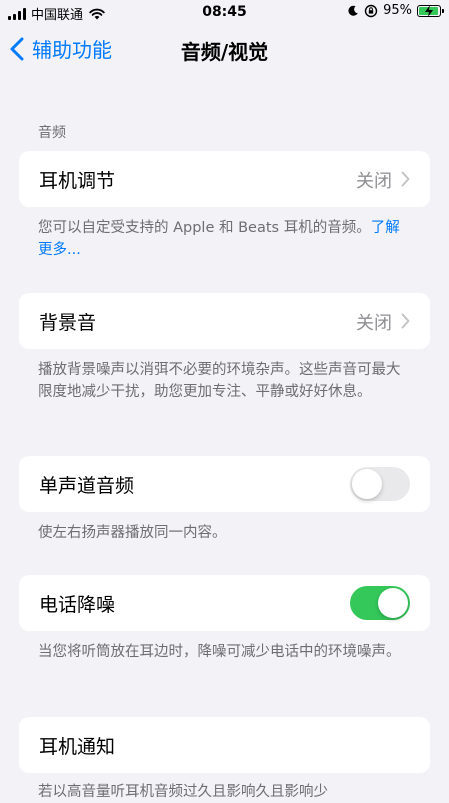 Image resolution: width=449 pixels, height=803 pixels. I want to click on moon-icon, so click(353, 10).